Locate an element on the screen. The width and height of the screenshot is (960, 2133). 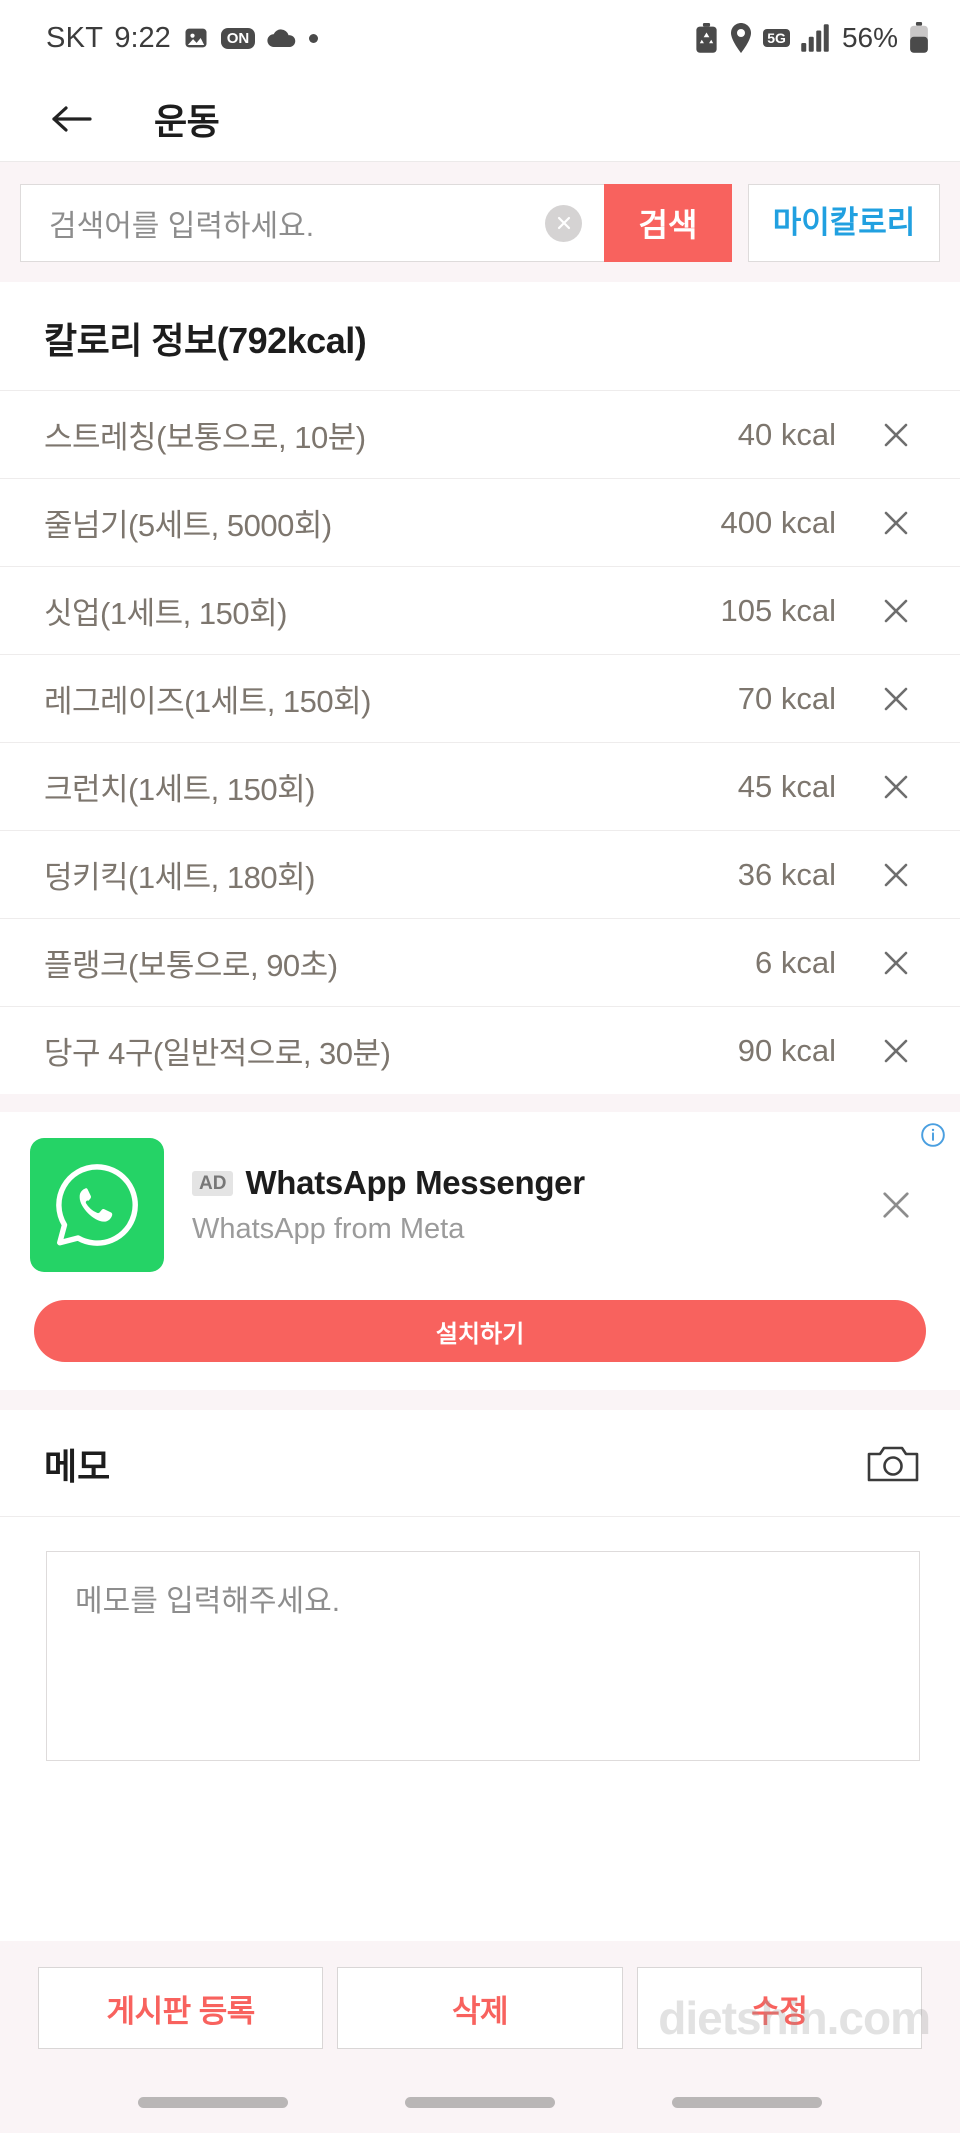
on-badge-icon: ON is located at coordinates (238, 38).